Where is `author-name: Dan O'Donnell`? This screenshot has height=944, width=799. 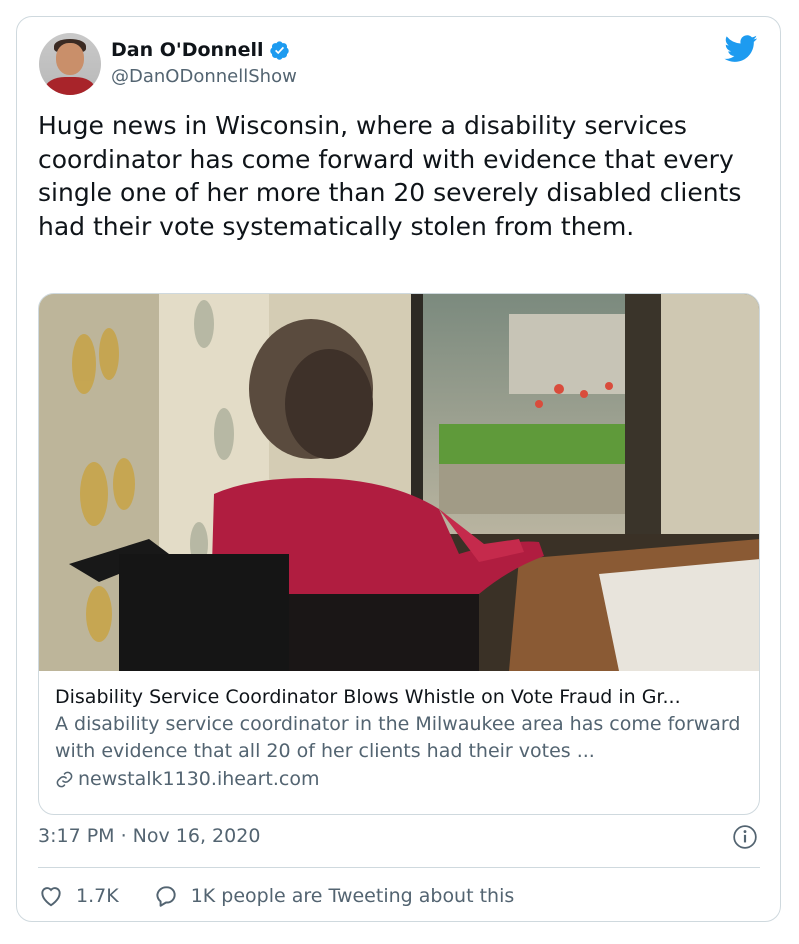
author-name: Dan O'Donnell is located at coordinates (187, 50).